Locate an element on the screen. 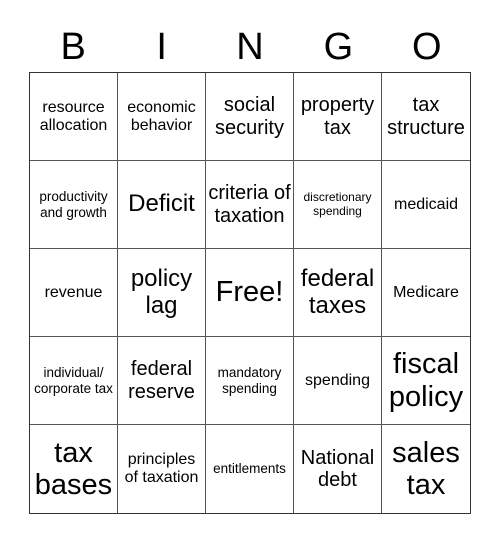  bingo-cell-o3: Medicare is located at coordinates (426, 293).